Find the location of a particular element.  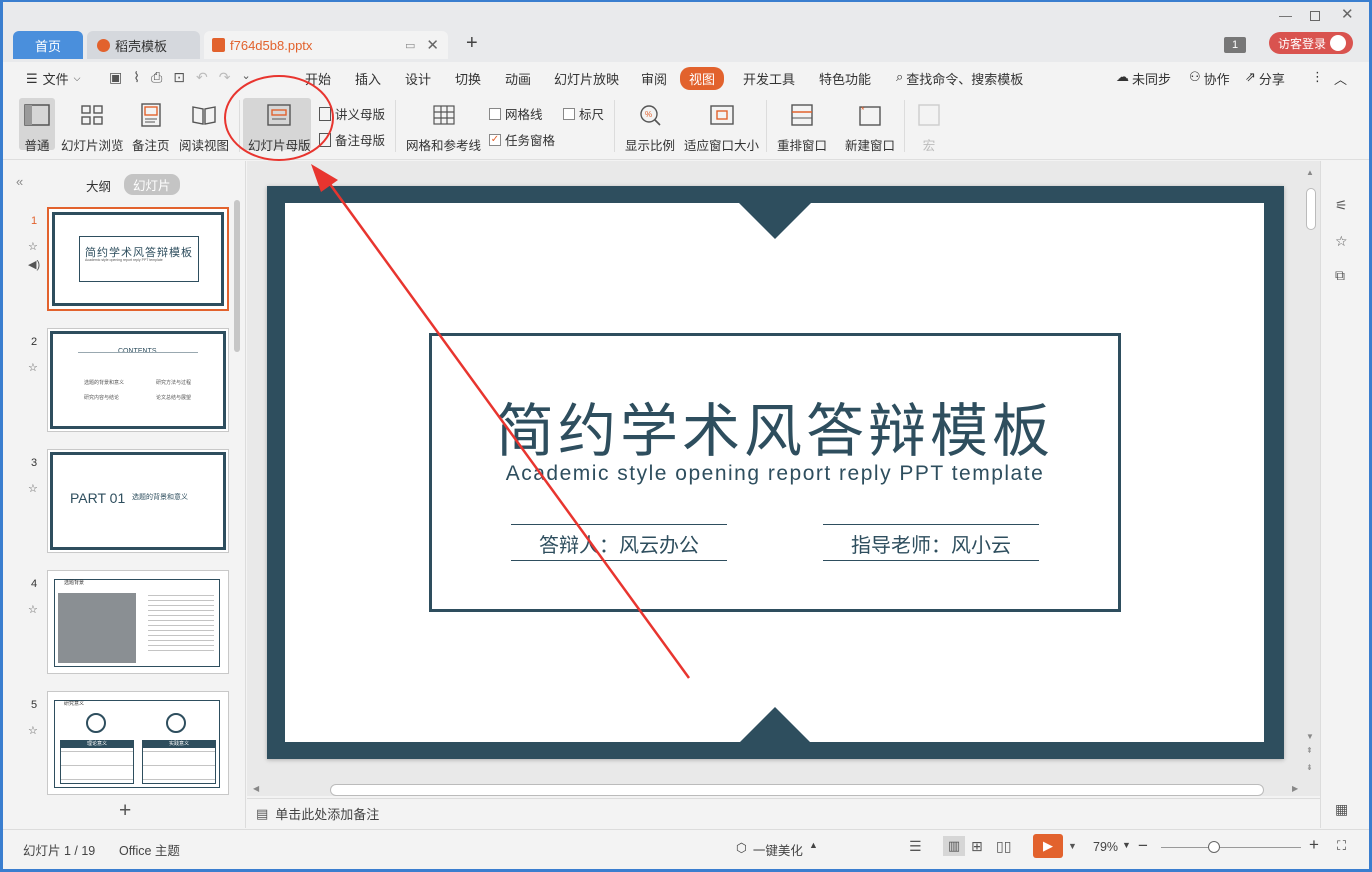

print-preview-icon: ⊡ is located at coordinates (179, 77).